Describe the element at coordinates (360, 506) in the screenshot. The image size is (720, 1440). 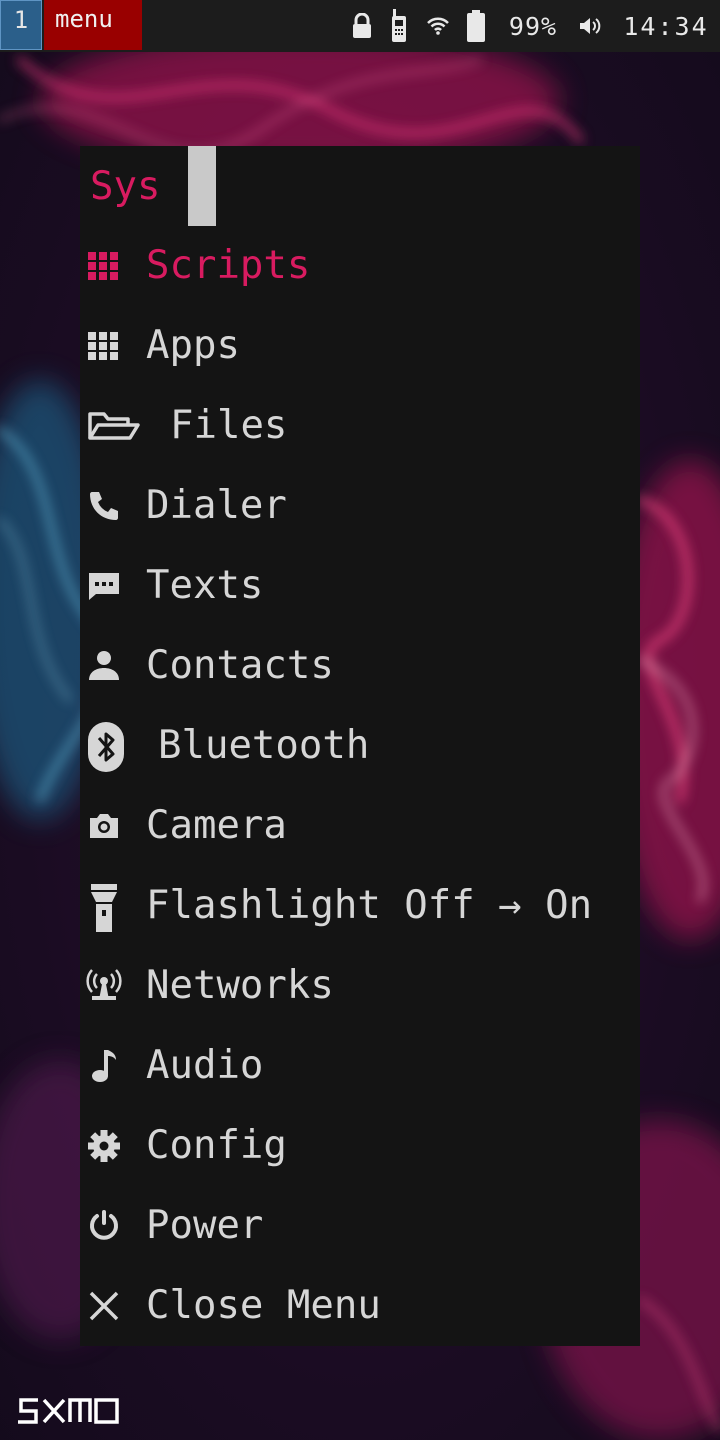
I see `menu-item-dialer: Dialer` at that location.